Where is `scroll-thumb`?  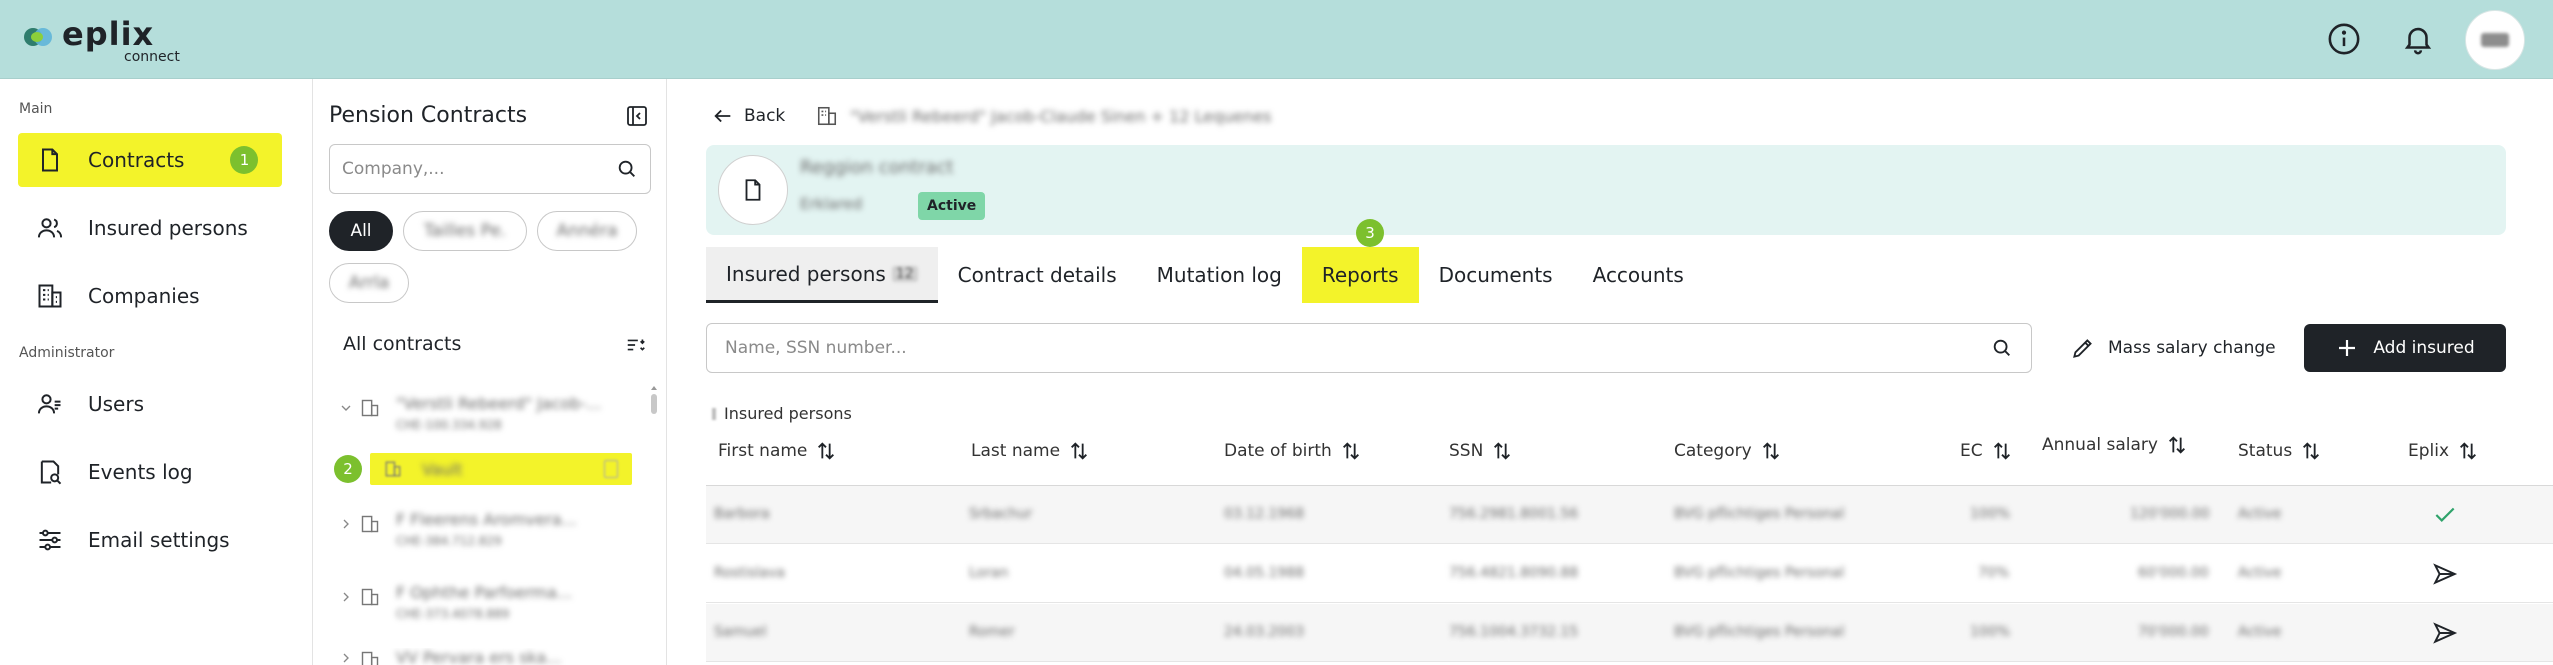 scroll-thumb is located at coordinates (654, 404).